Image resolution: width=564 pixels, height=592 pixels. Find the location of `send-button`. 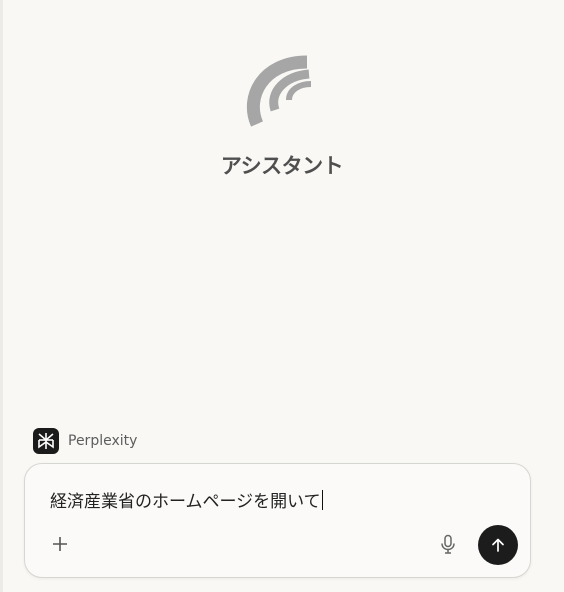

send-button is located at coordinates (498, 545).